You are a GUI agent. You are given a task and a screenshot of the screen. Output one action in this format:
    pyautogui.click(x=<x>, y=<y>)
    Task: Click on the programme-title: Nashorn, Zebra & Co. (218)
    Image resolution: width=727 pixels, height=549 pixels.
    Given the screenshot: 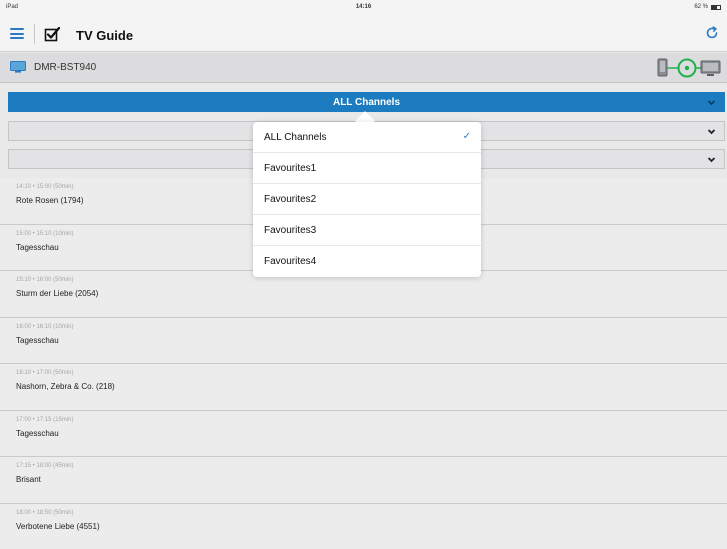 What is the action you would take?
    pyautogui.click(x=65, y=386)
    